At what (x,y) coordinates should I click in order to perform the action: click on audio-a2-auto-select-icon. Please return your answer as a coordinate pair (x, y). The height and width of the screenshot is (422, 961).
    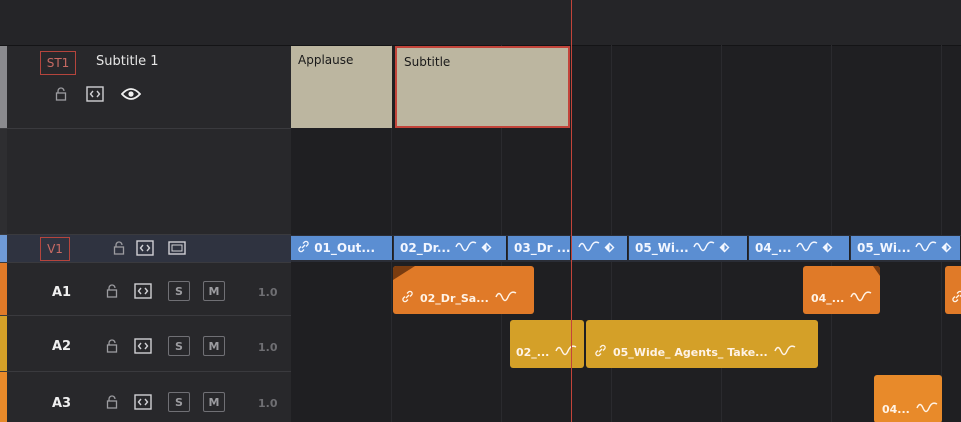
    Looking at the image, I should click on (143, 346).